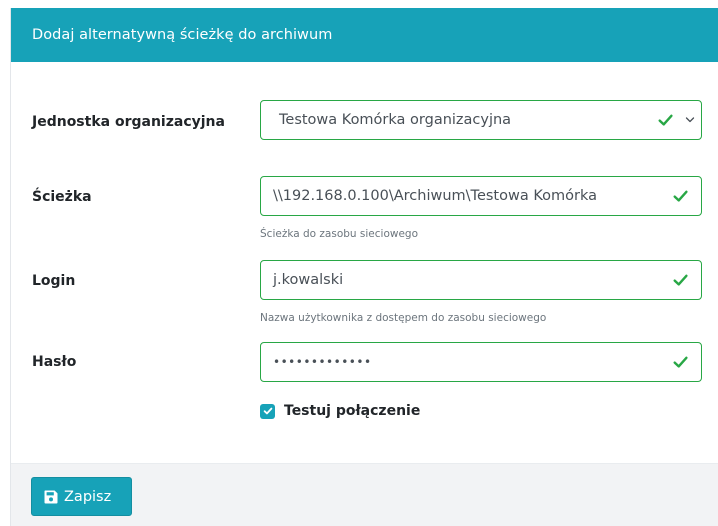  What do you see at coordinates (364, 35) in the screenshot?
I see `card-header: Dodaj alternatywną ścieżkę do archiwum` at bounding box center [364, 35].